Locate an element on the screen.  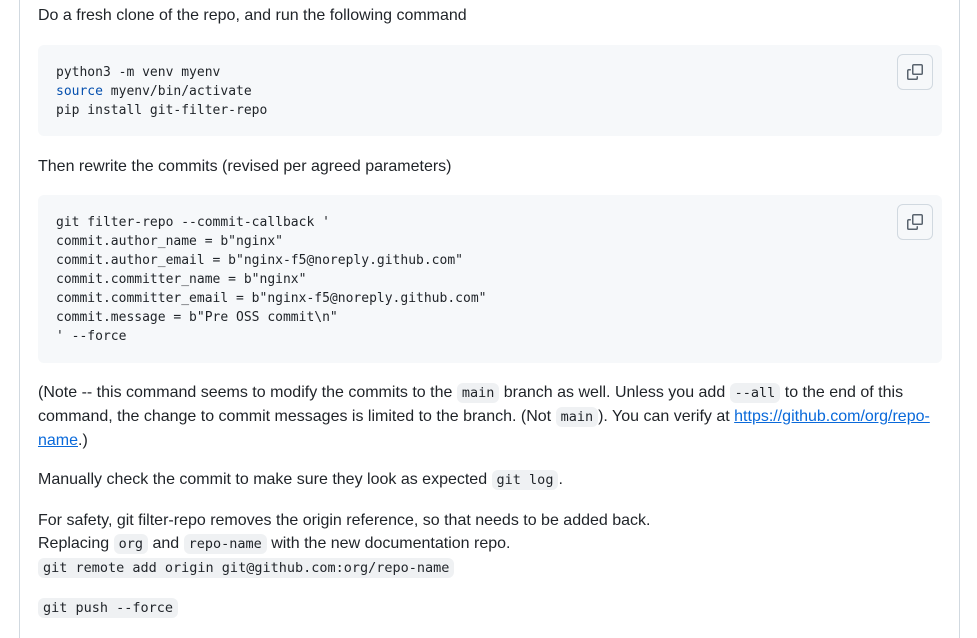
code-line: commit.author_name = b"nginx" is located at coordinates (169, 241).